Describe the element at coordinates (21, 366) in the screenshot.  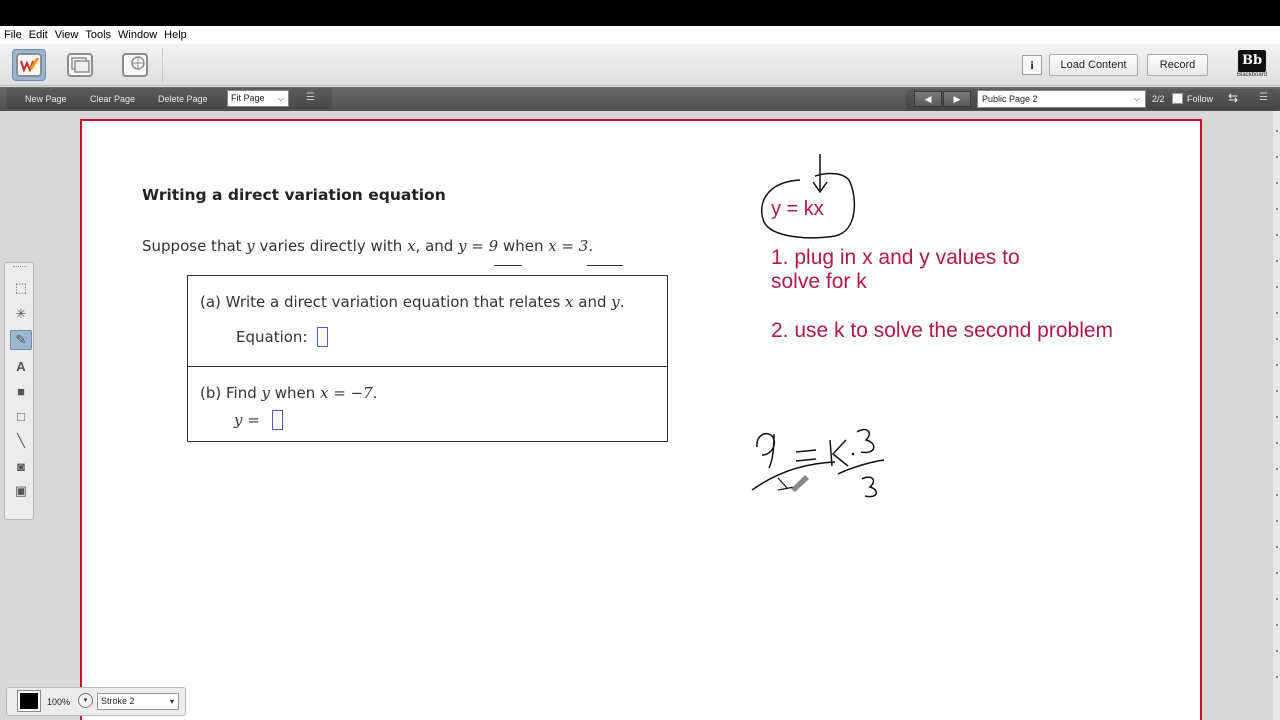
I see `text-tool-icon: A` at that location.